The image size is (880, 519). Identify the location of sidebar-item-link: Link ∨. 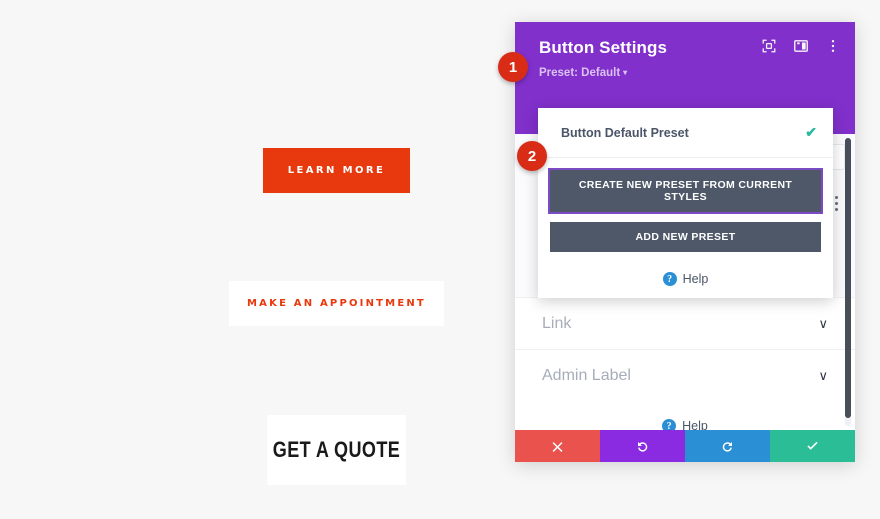
(685, 323).